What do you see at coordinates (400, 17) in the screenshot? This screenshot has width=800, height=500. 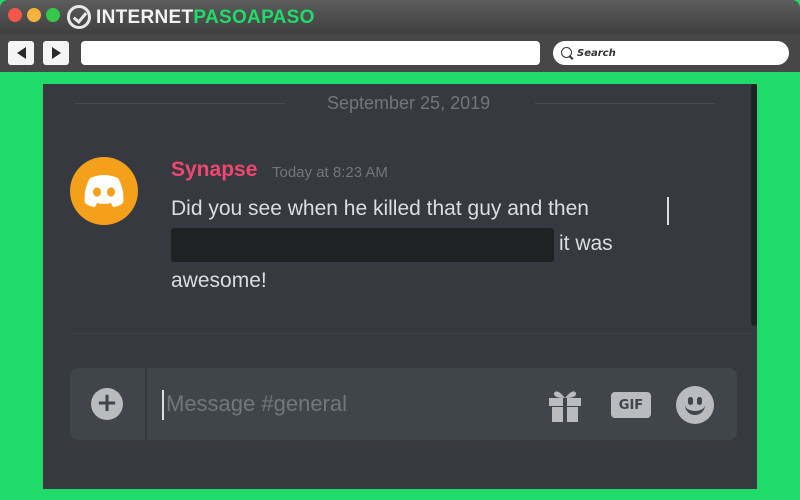 I see `browser-titlebar: INTERNETPASOAPASO` at bounding box center [400, 17].